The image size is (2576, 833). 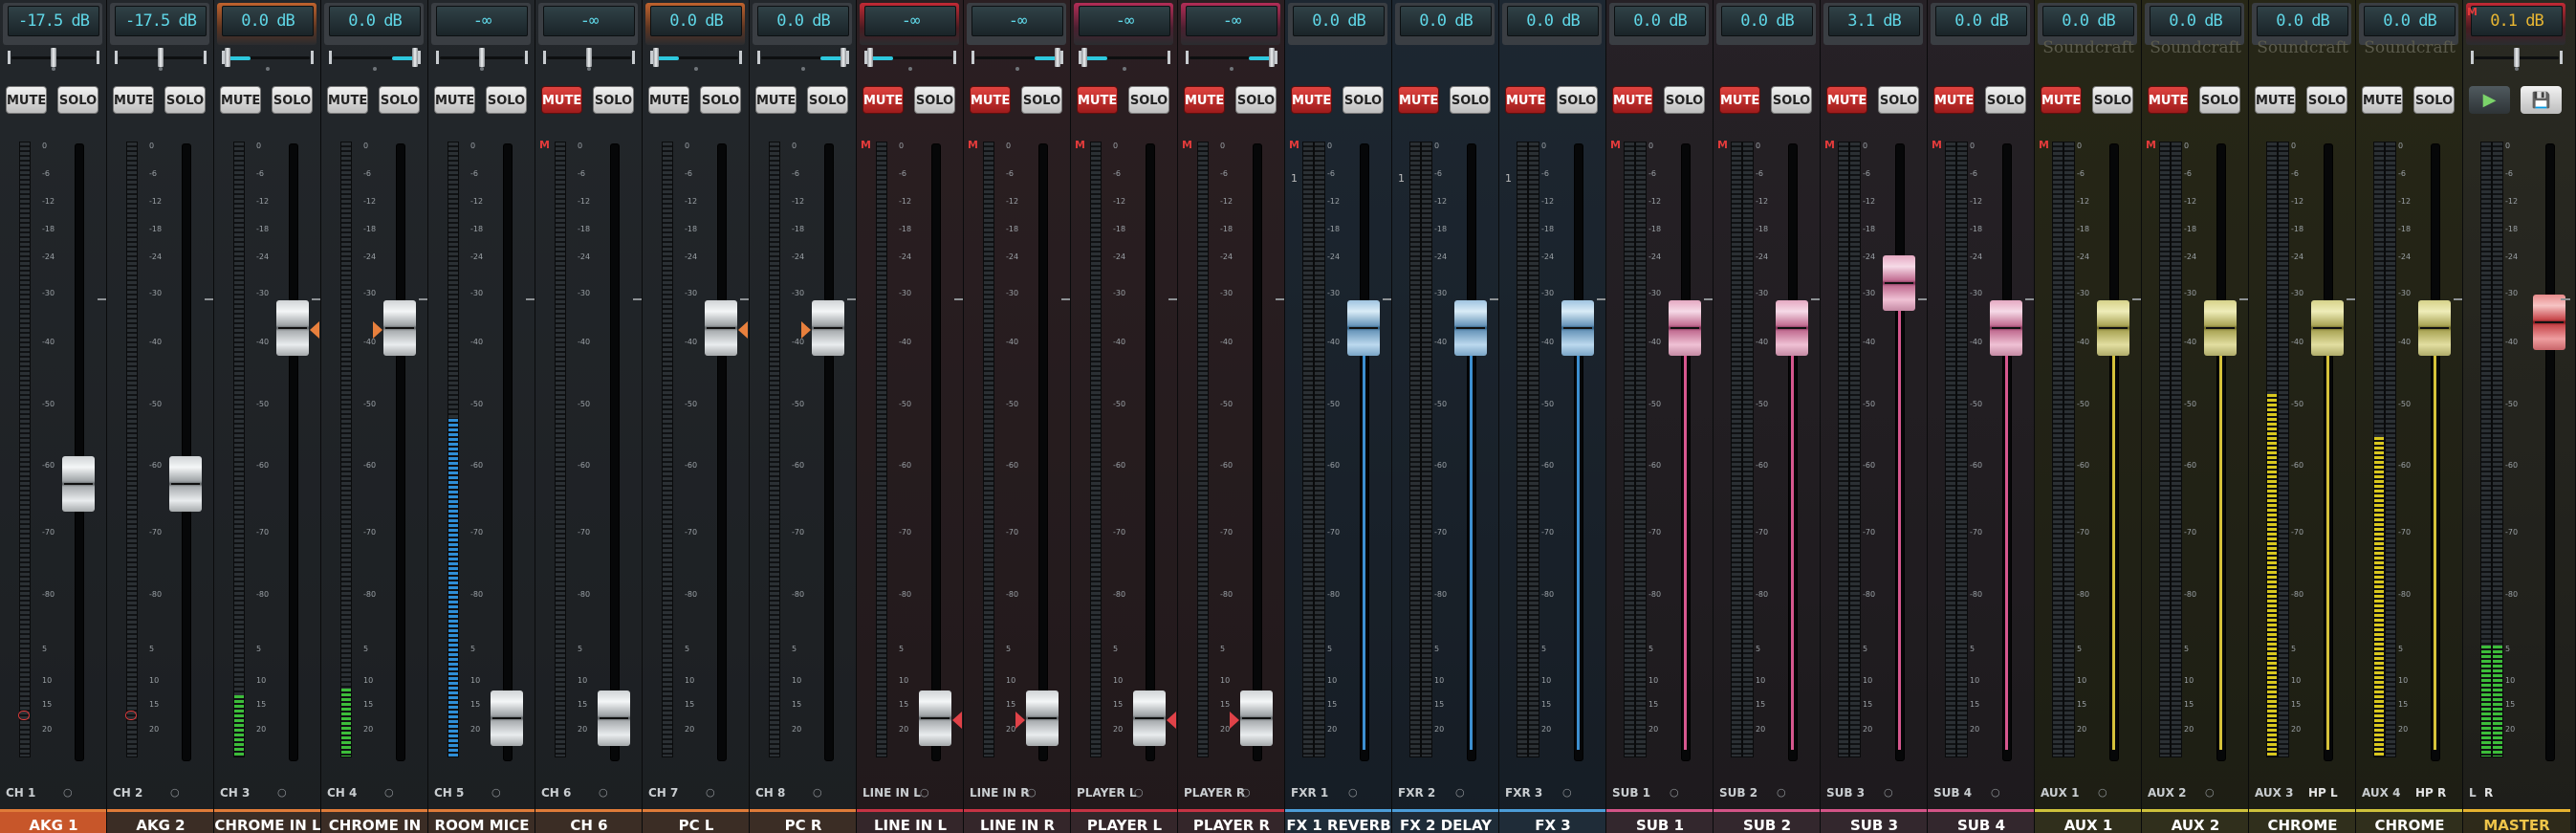 I want to click on channel-name: AKG 2, so click(x=160, y=821).